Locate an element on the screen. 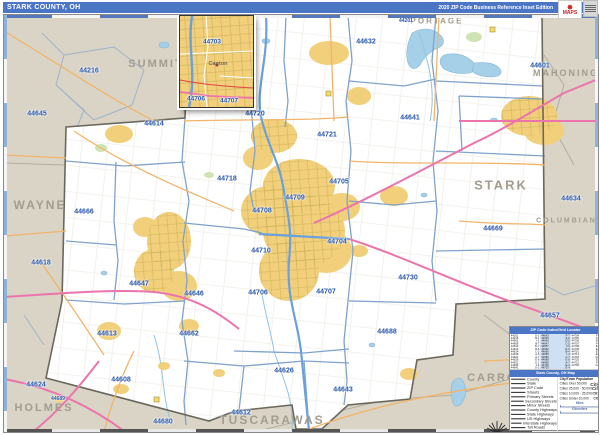  zip-label-44216: 44216 is located at coordinates (89, 71).